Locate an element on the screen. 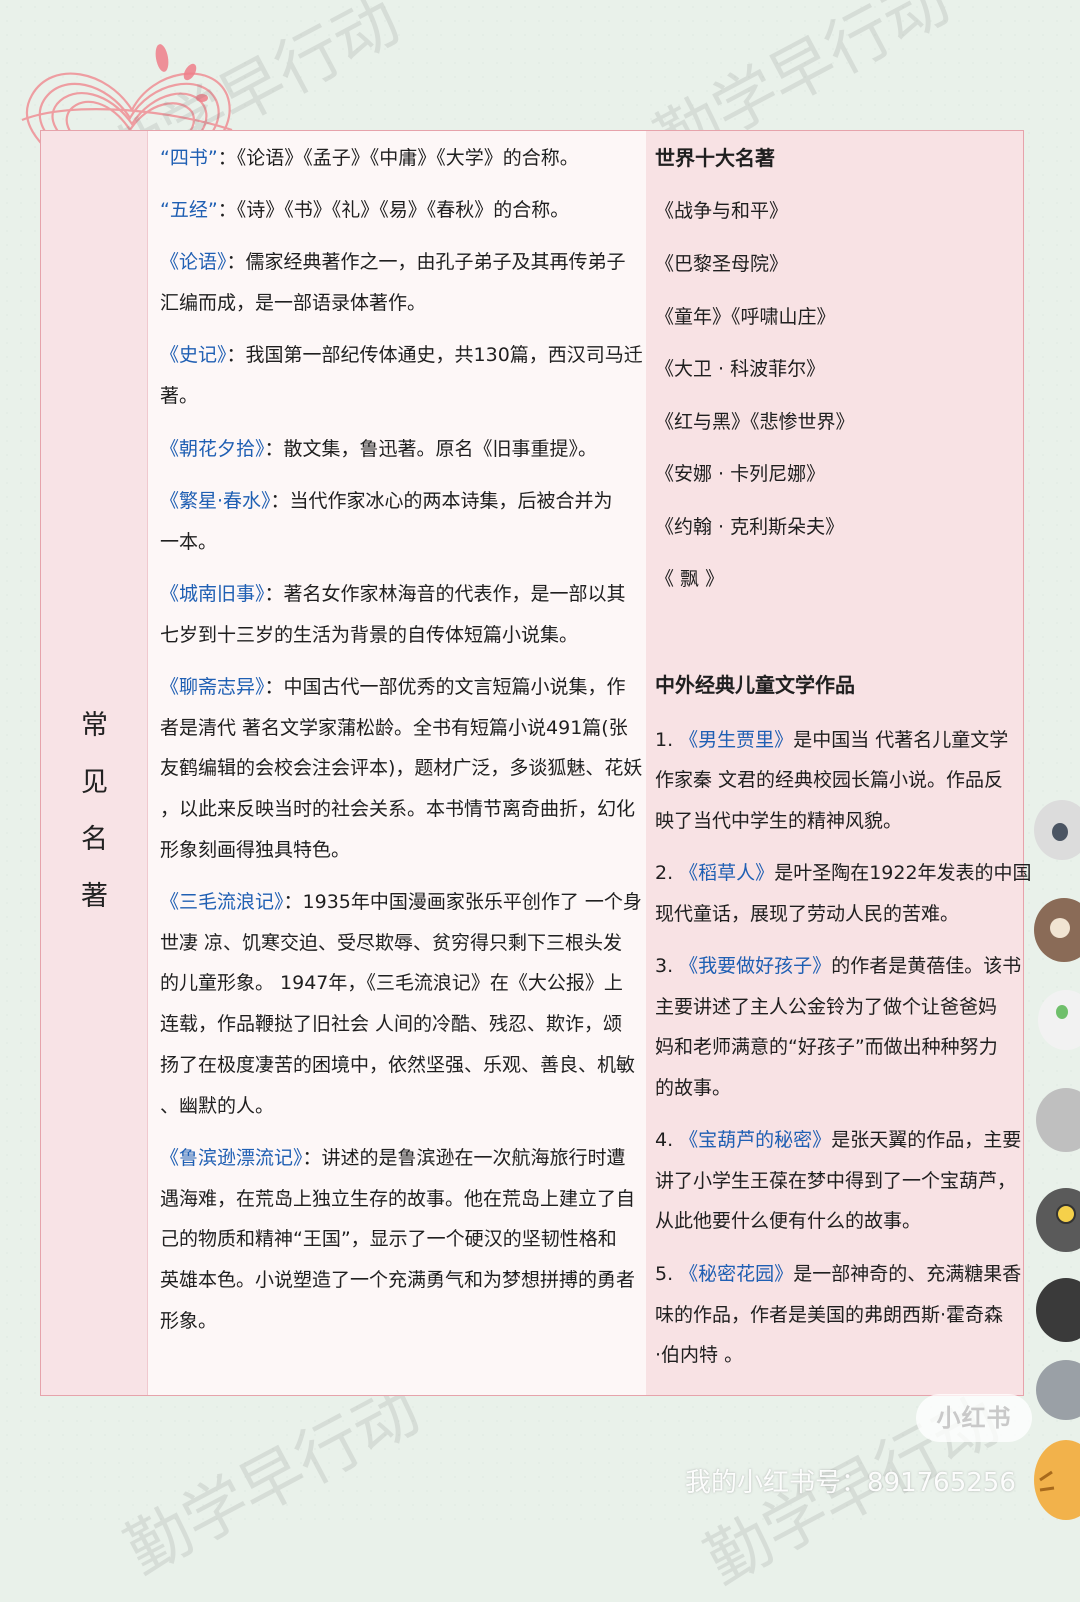 The width and height of the screenshot is (1080, 1602). text-line: 映了当代中学生的精神风貌。 is located at coordinates (778, 821).